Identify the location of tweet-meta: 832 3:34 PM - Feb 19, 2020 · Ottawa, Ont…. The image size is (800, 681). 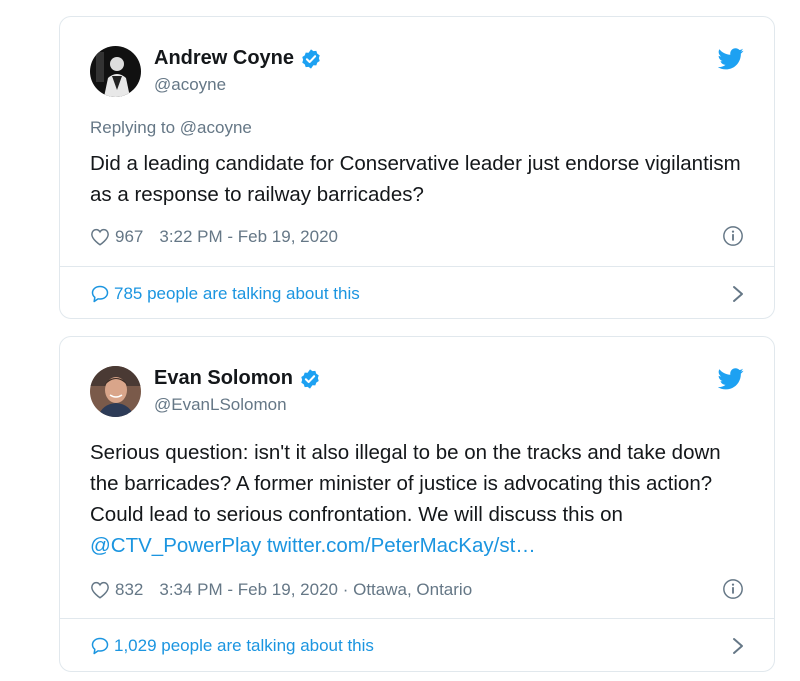
(417, 590).